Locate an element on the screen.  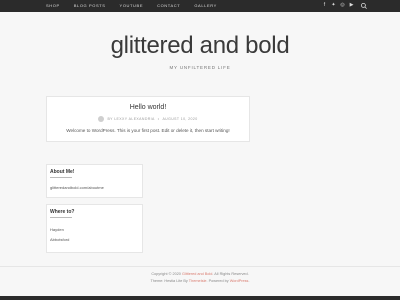
nav-item-gallery: Gallery is located at coordinates (205, 6).